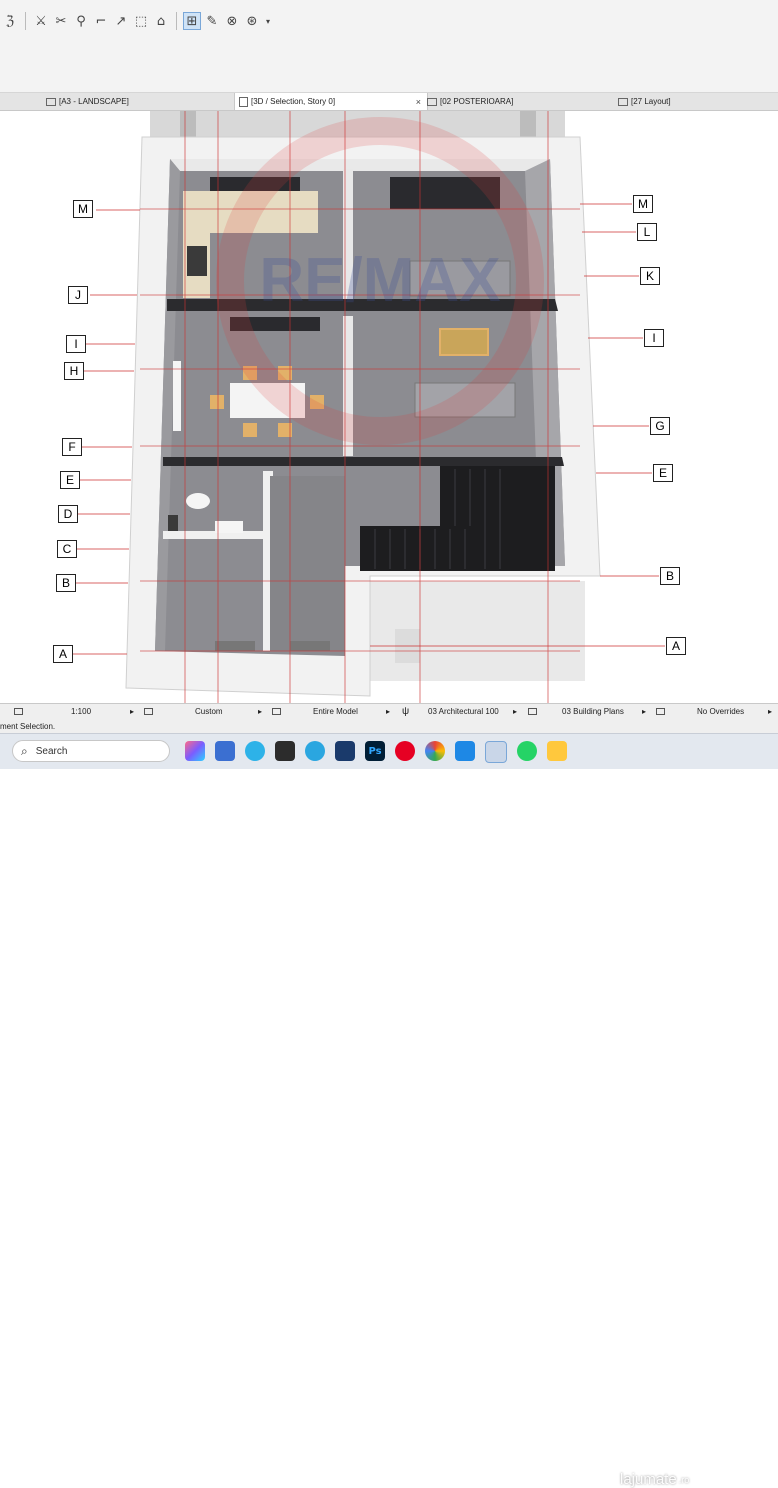  Describe the element at coordinates (173, 523) in the screenshot. I see `shower` at that location.